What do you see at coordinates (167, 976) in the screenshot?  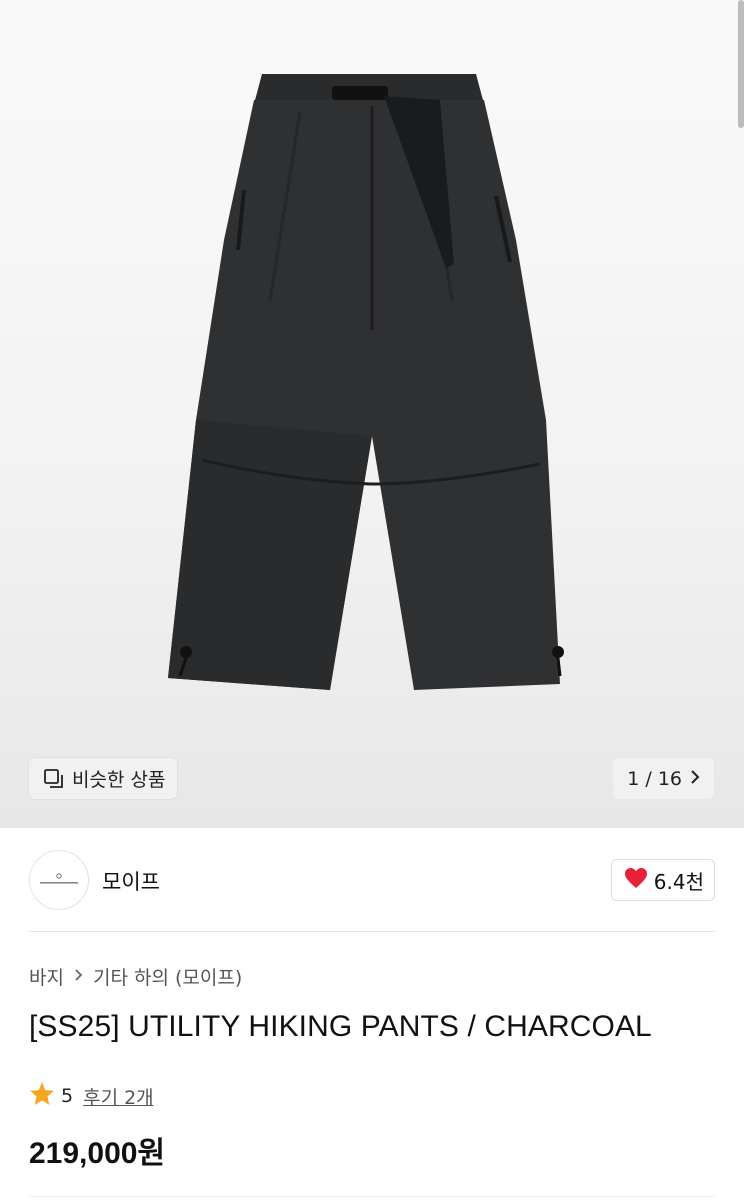 I see `breadcrumb-level2: 기타 하의 (모이프)` at bounding box center [167, 976].